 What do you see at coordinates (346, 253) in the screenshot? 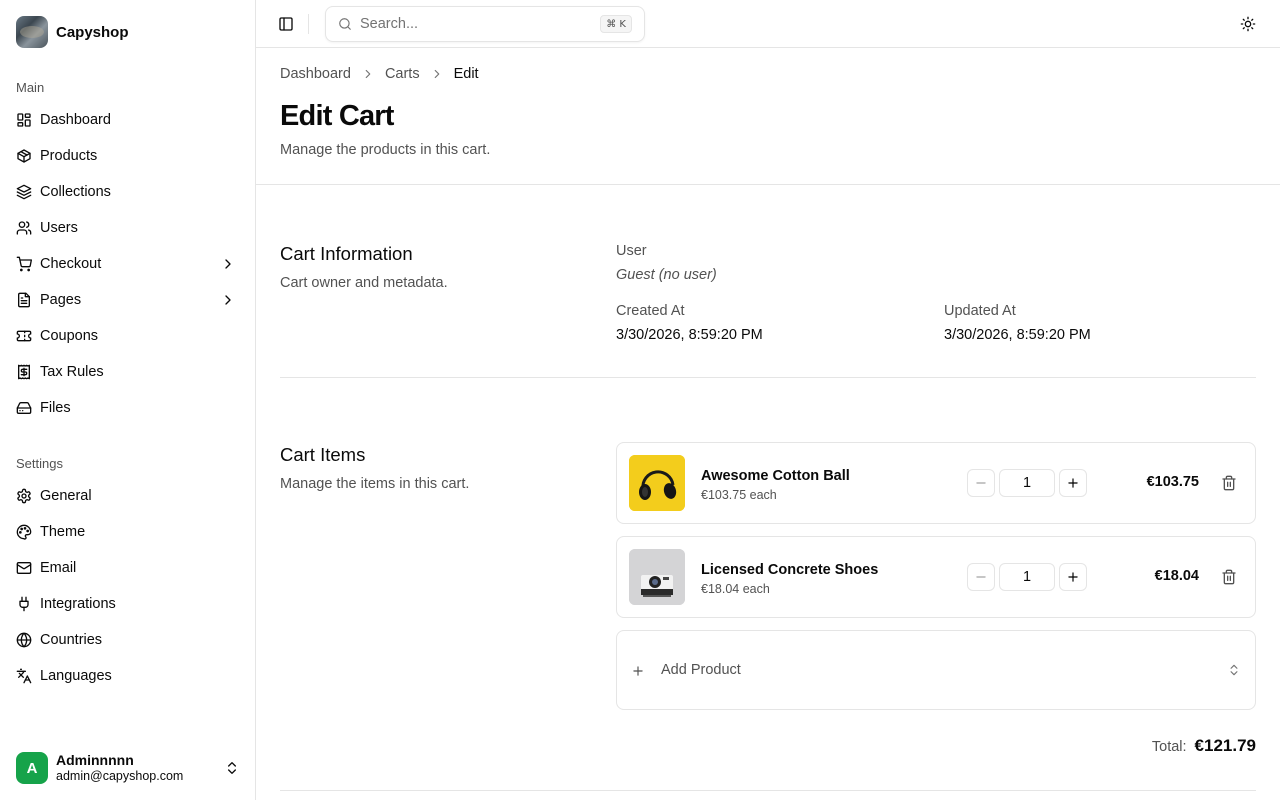
I see `cart-info-title: Cart Information` at bounding box center [346, 253].